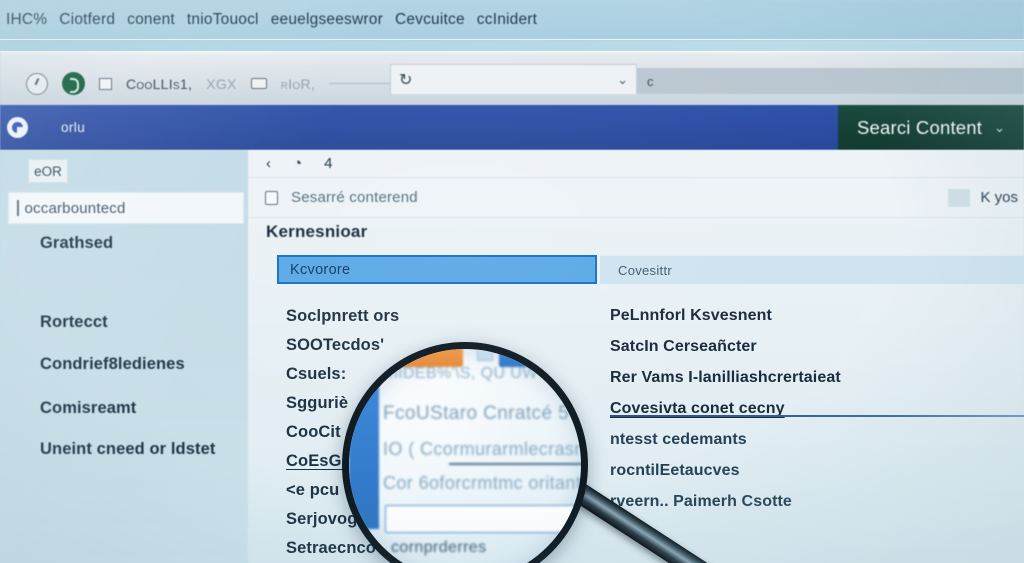 The width and height of the screenshot is (1024, 563). What do you see at coordinates (436, 374) in the screenshot?
I see `list-item: Csuels:` at bounding box center [436, 374].